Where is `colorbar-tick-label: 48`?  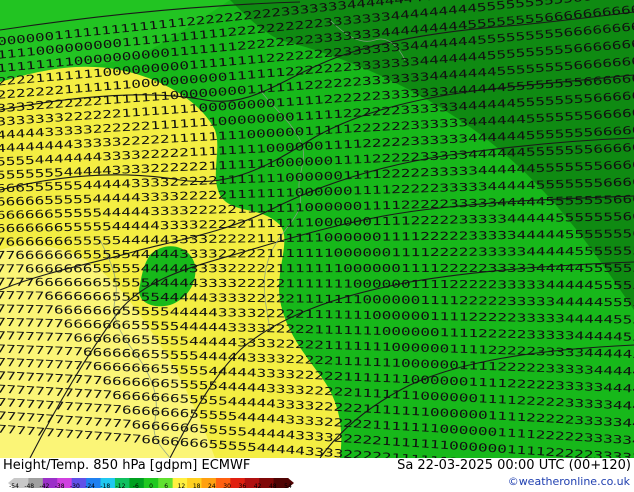 colorbar-tick-label: 48 is located at coordinates (272, 486).